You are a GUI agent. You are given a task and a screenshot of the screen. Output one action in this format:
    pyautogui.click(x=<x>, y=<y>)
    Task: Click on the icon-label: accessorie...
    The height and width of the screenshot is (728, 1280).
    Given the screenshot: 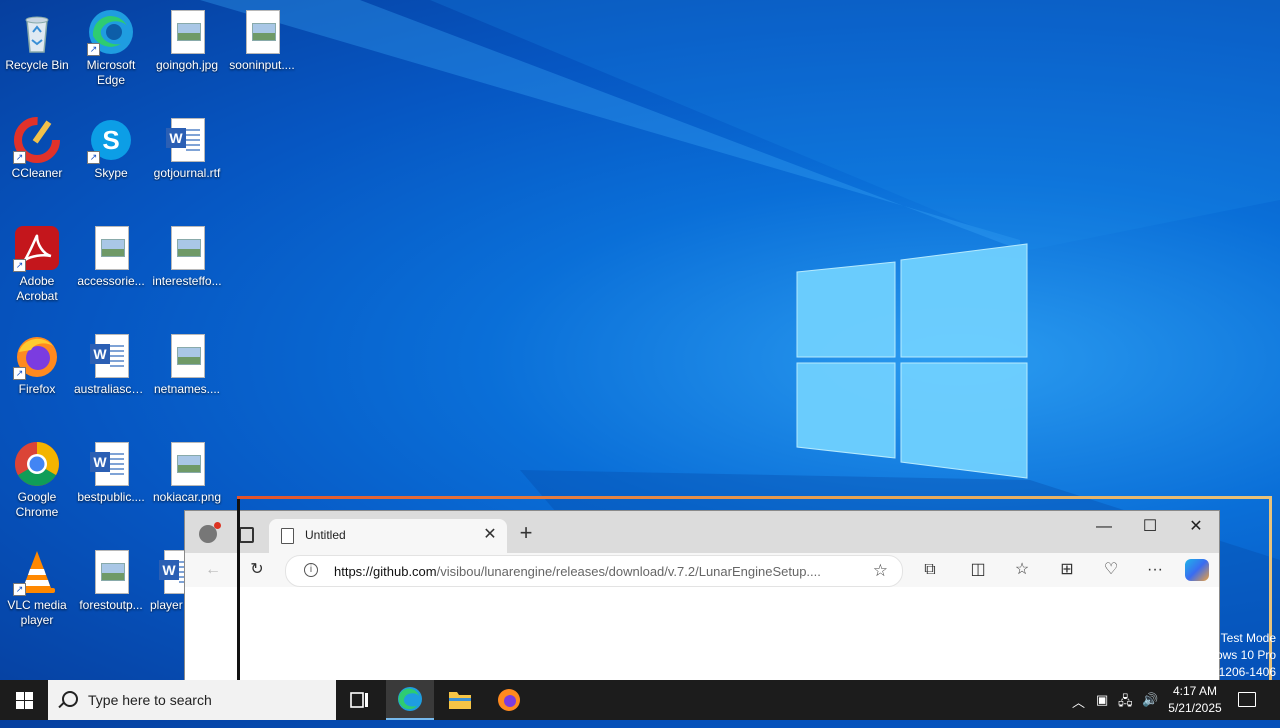 What is the action you would take?
    pyautogui.click(x=111, y=281)
    